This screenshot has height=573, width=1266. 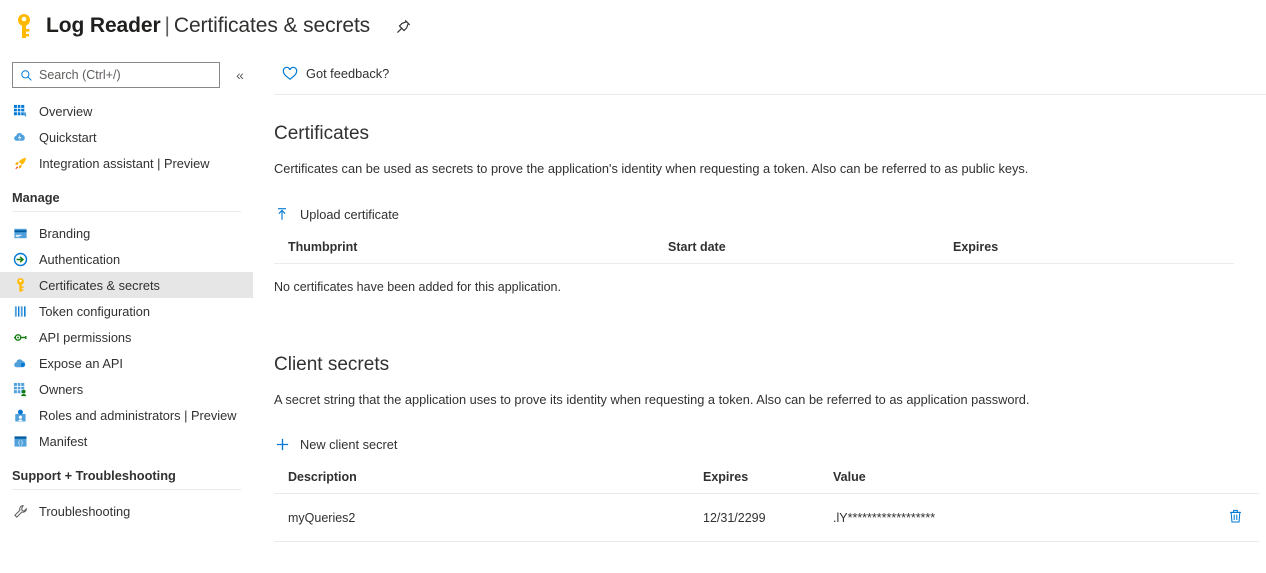 What do you see at coordinates (282, 445) in the screenshot?
I see `plus-icon` at bounding box center [282, 445].